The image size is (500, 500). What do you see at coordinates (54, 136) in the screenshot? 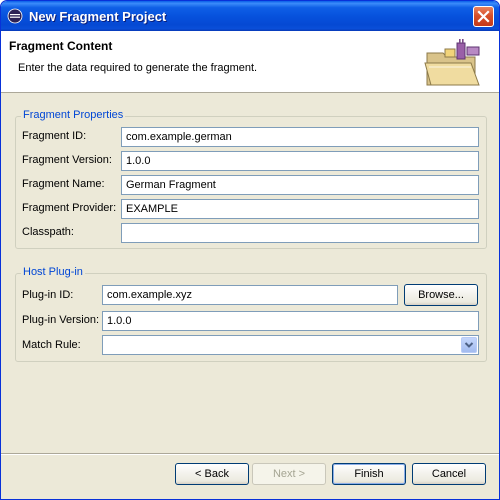
I see `fragment-id-label: Fragment ID:` at bounding box center [54, 136].